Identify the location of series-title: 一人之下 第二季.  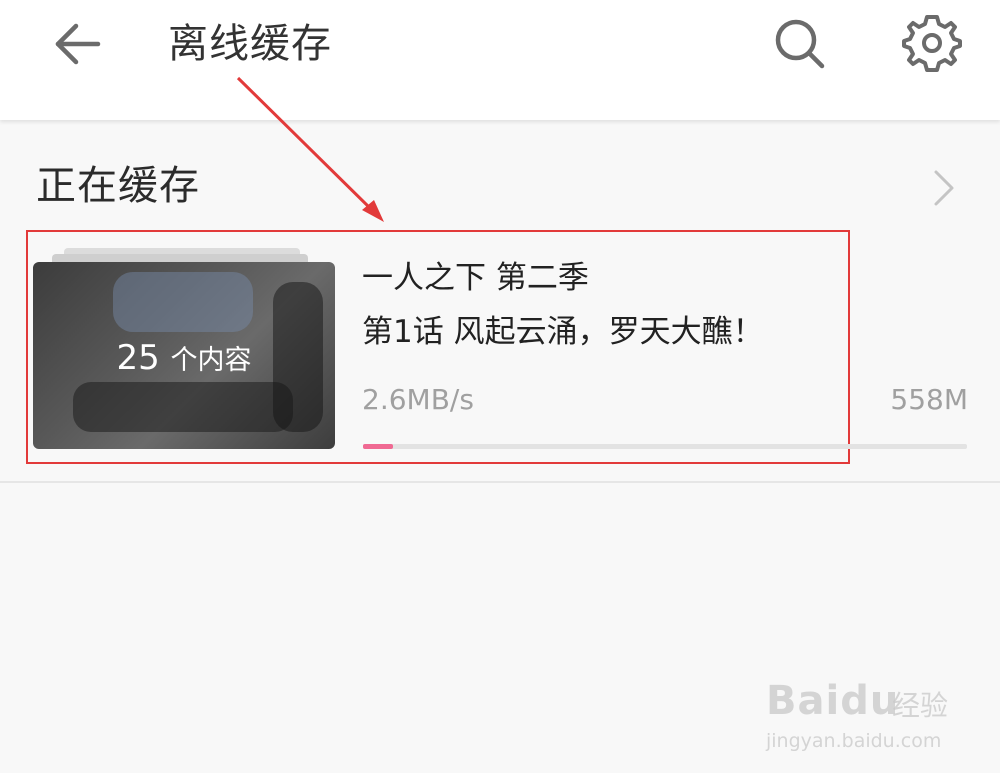
(475, 278).